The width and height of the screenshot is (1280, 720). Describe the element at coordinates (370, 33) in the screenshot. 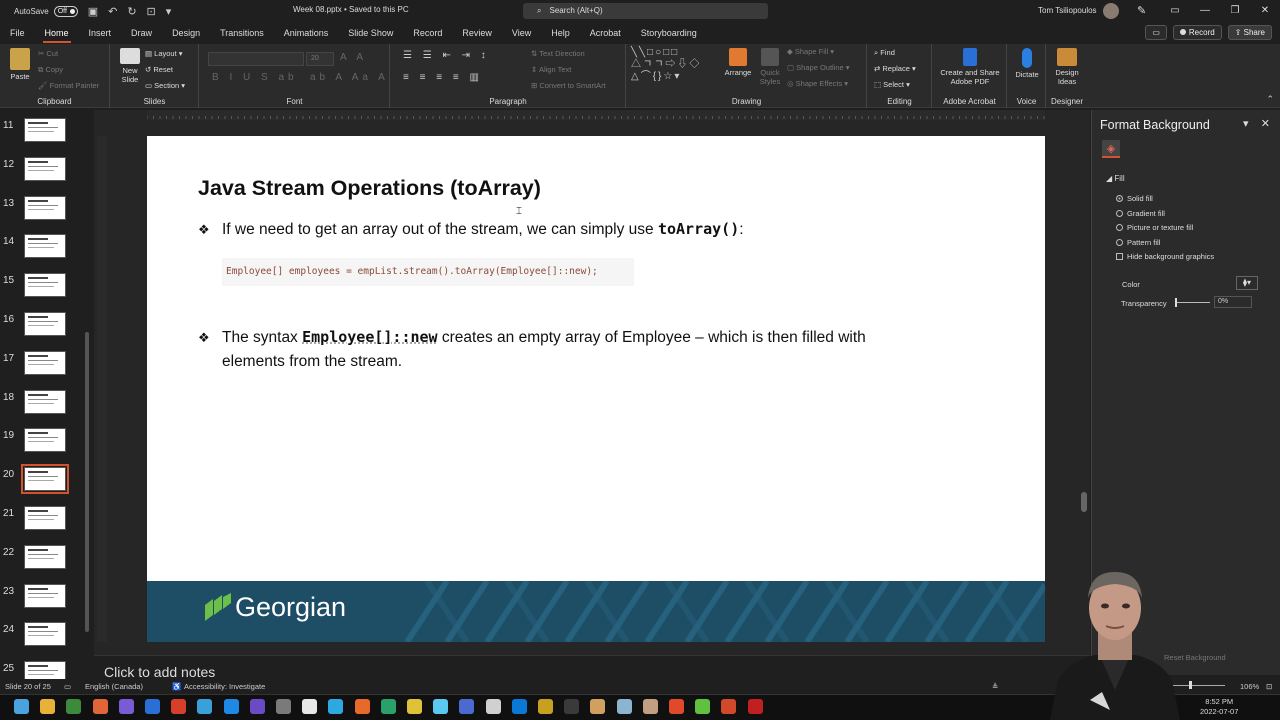

I see `tab-slide-show: Slide Show` at that location.